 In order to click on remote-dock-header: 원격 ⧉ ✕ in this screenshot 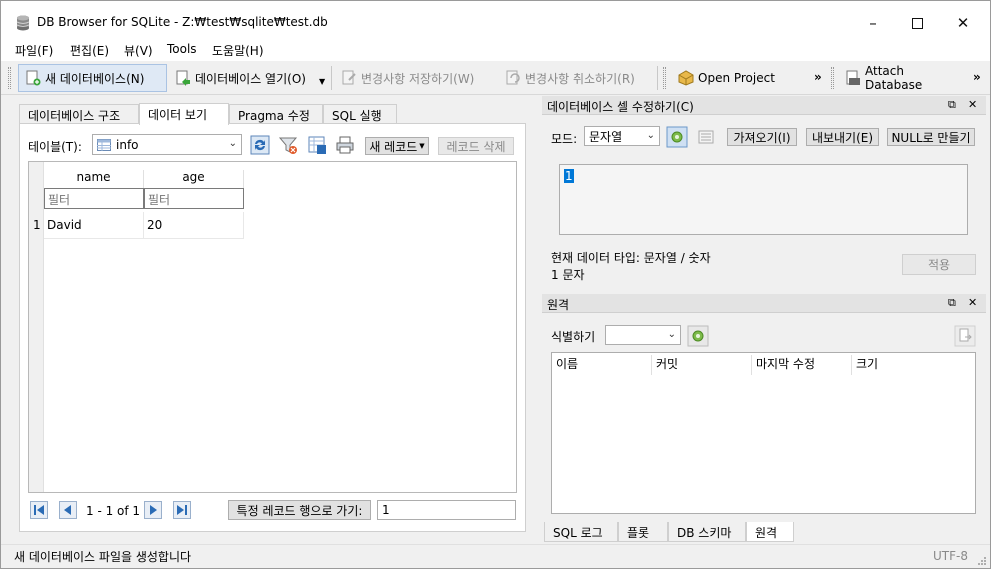, I will do `click(764, 303)`.